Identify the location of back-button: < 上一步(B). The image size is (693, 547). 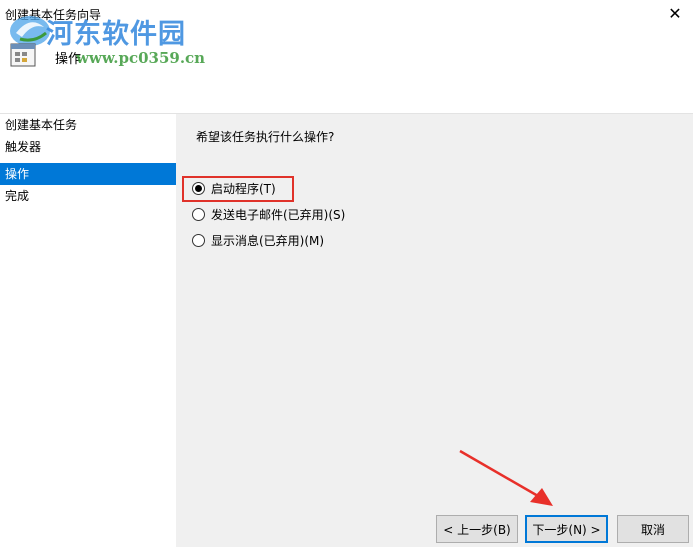
(477, 529).